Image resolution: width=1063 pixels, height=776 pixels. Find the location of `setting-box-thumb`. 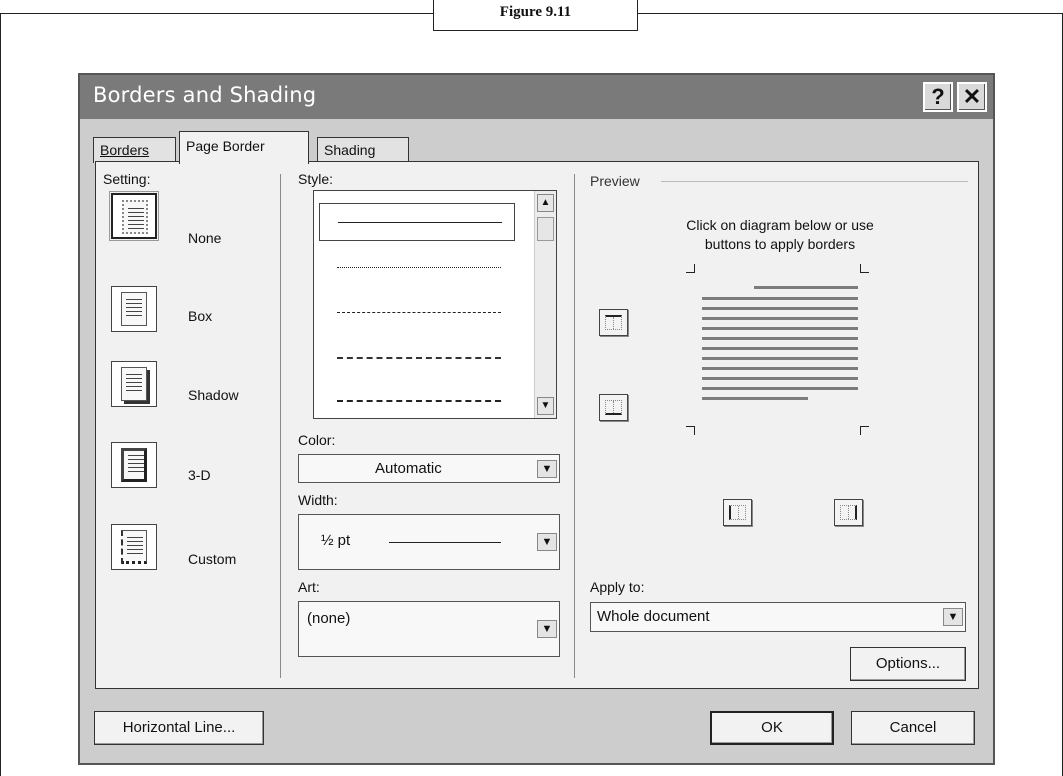

setting-box-thumb is located at coordinates (134, 309).